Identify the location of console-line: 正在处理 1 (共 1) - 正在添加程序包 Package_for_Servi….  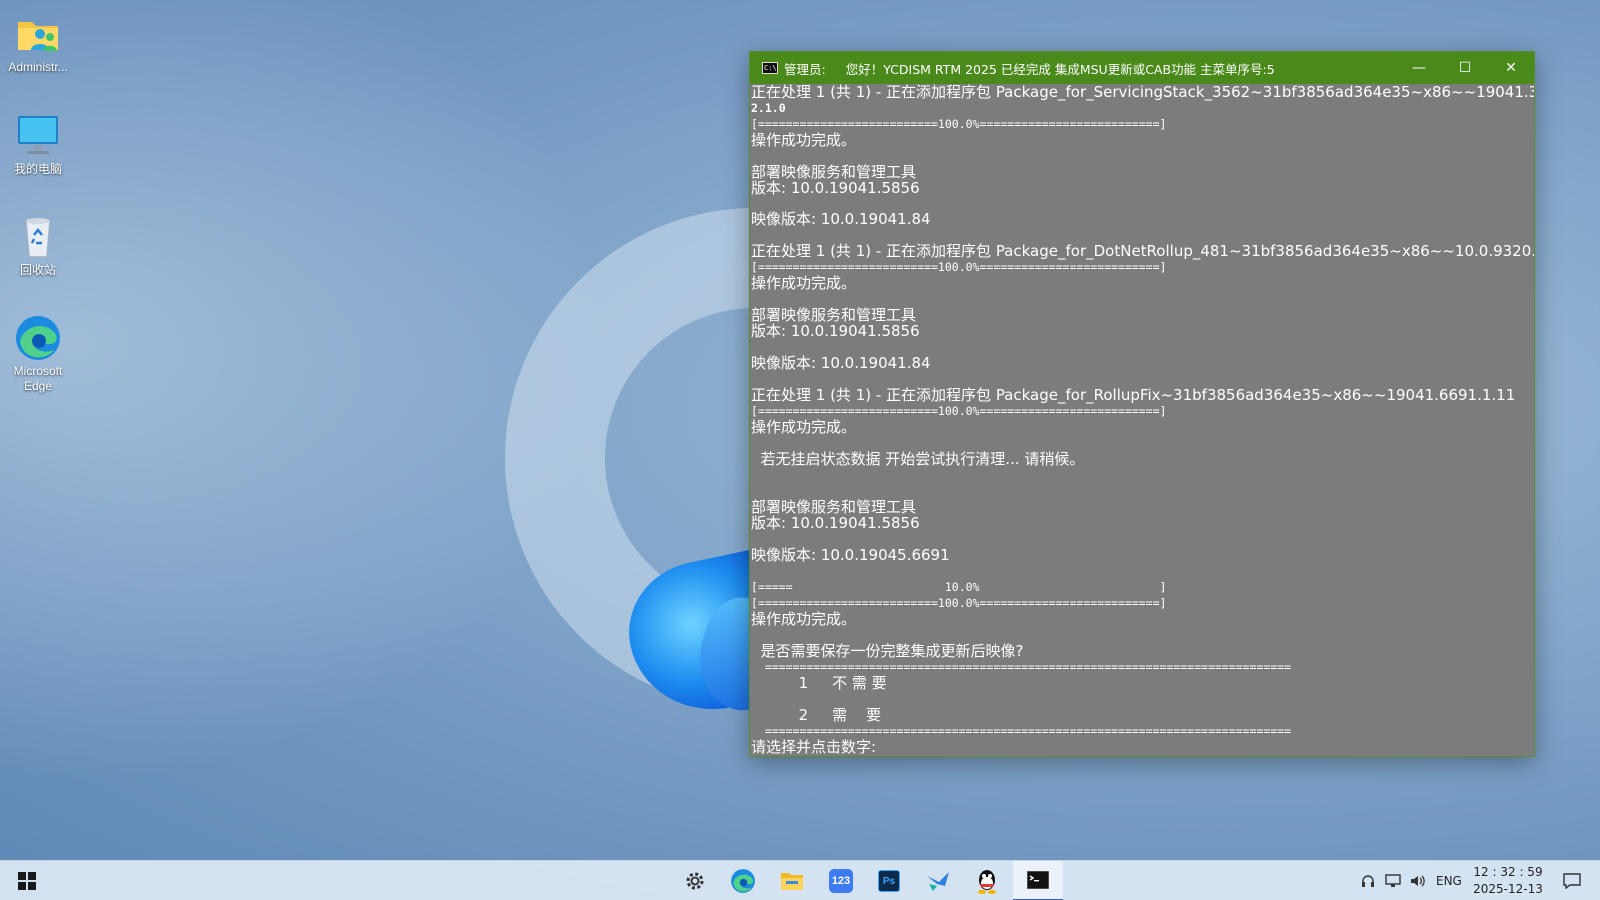
(1142, 92).